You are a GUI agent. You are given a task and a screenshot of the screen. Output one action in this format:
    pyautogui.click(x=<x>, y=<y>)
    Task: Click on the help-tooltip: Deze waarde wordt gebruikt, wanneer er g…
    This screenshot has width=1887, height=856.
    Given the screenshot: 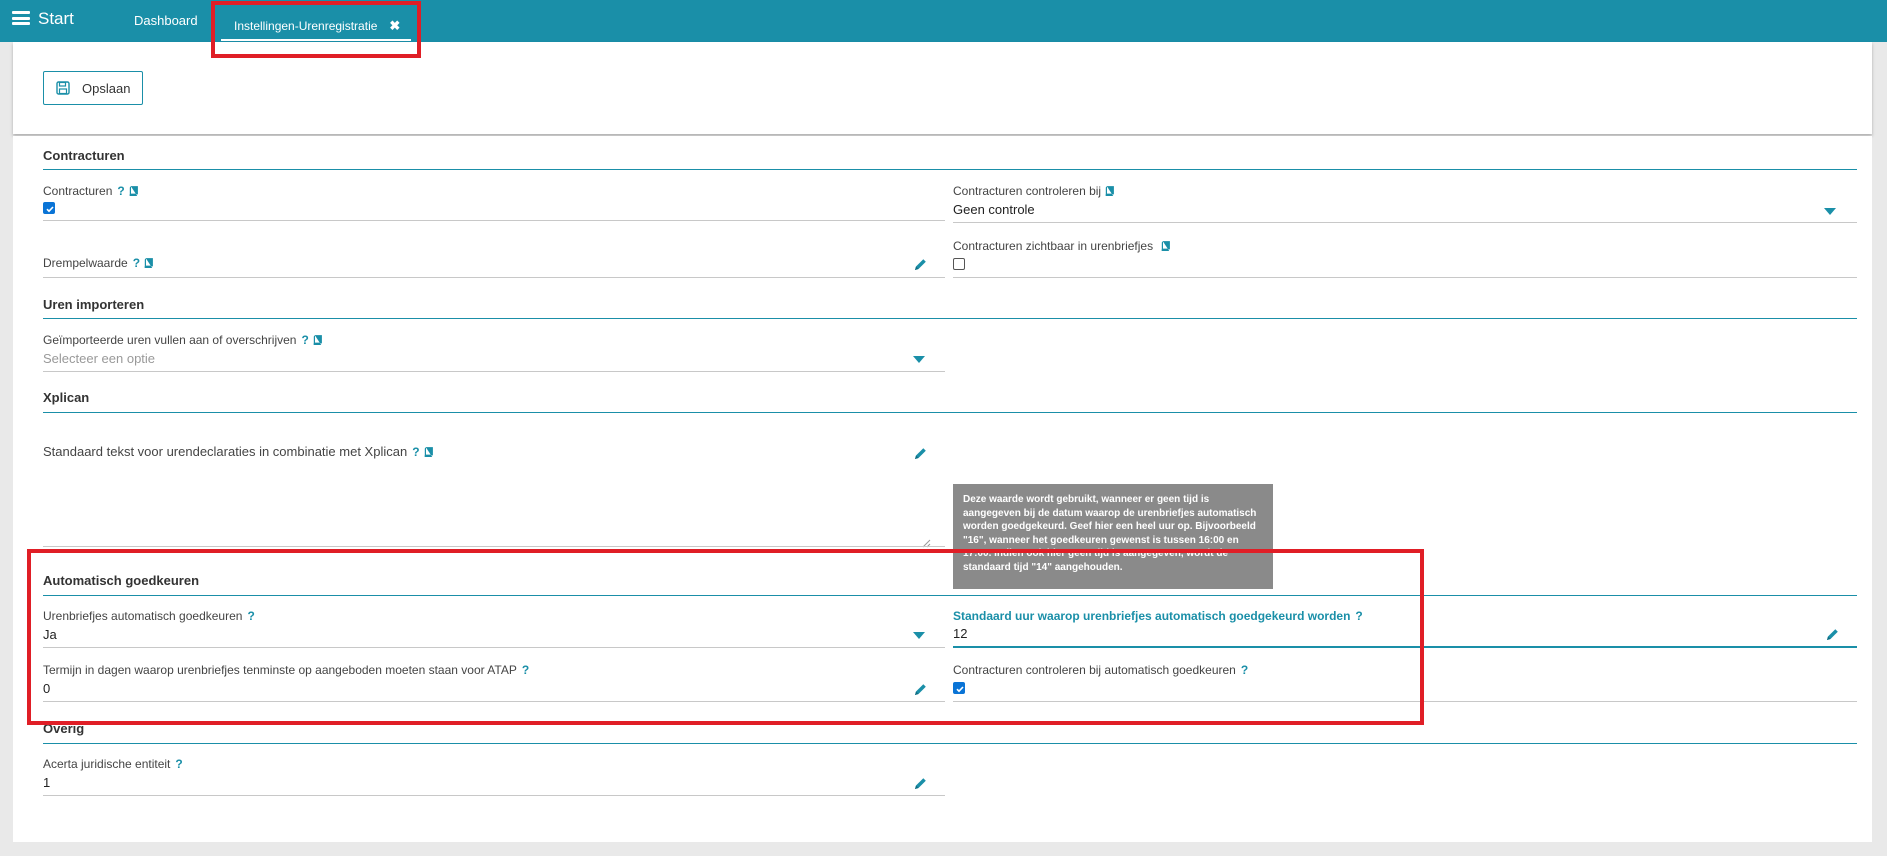 What is the action you would take?
    pyautogui.click(x=1113, y=536)
    